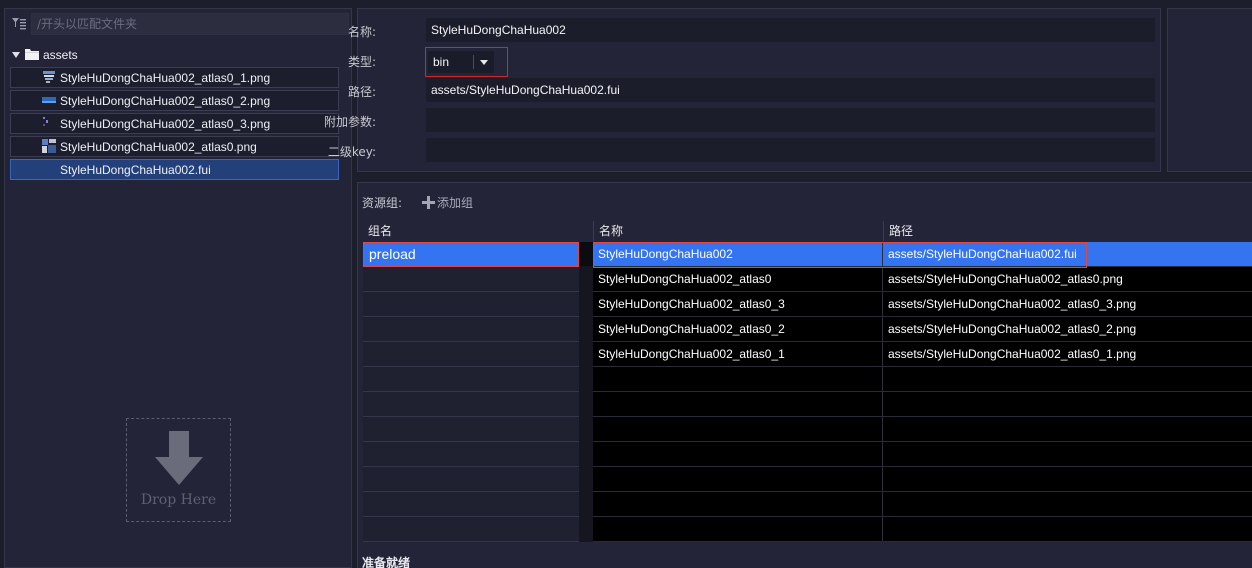 Image resolution: width=1252 pixels, height=568 pixels. I want to click on extra-params-label: 附加参数:, so click(349, 122).